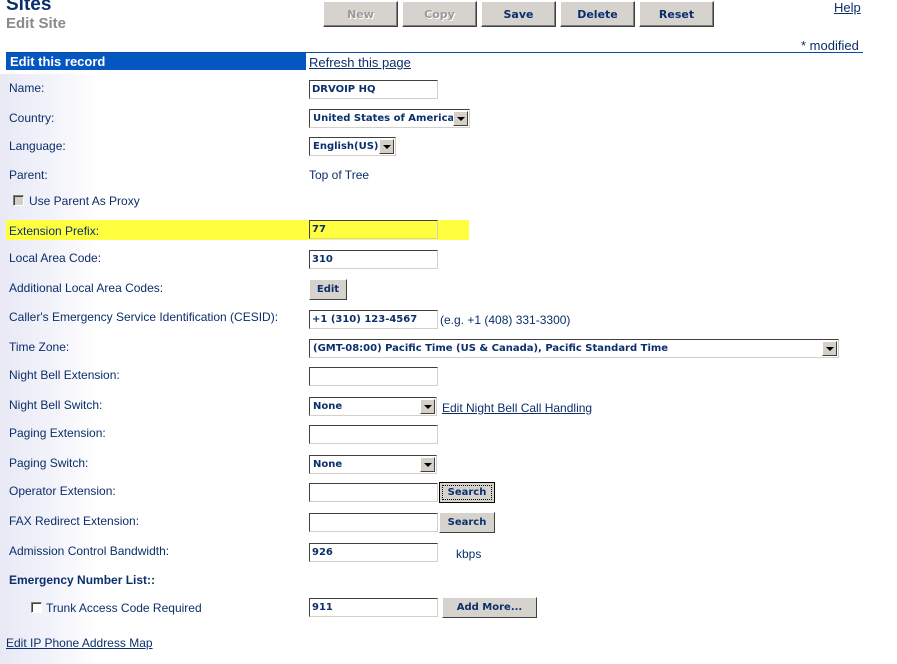 This screenshot has height=664, width=897. I want to click on save-button-label: Save, so click(518, 14).